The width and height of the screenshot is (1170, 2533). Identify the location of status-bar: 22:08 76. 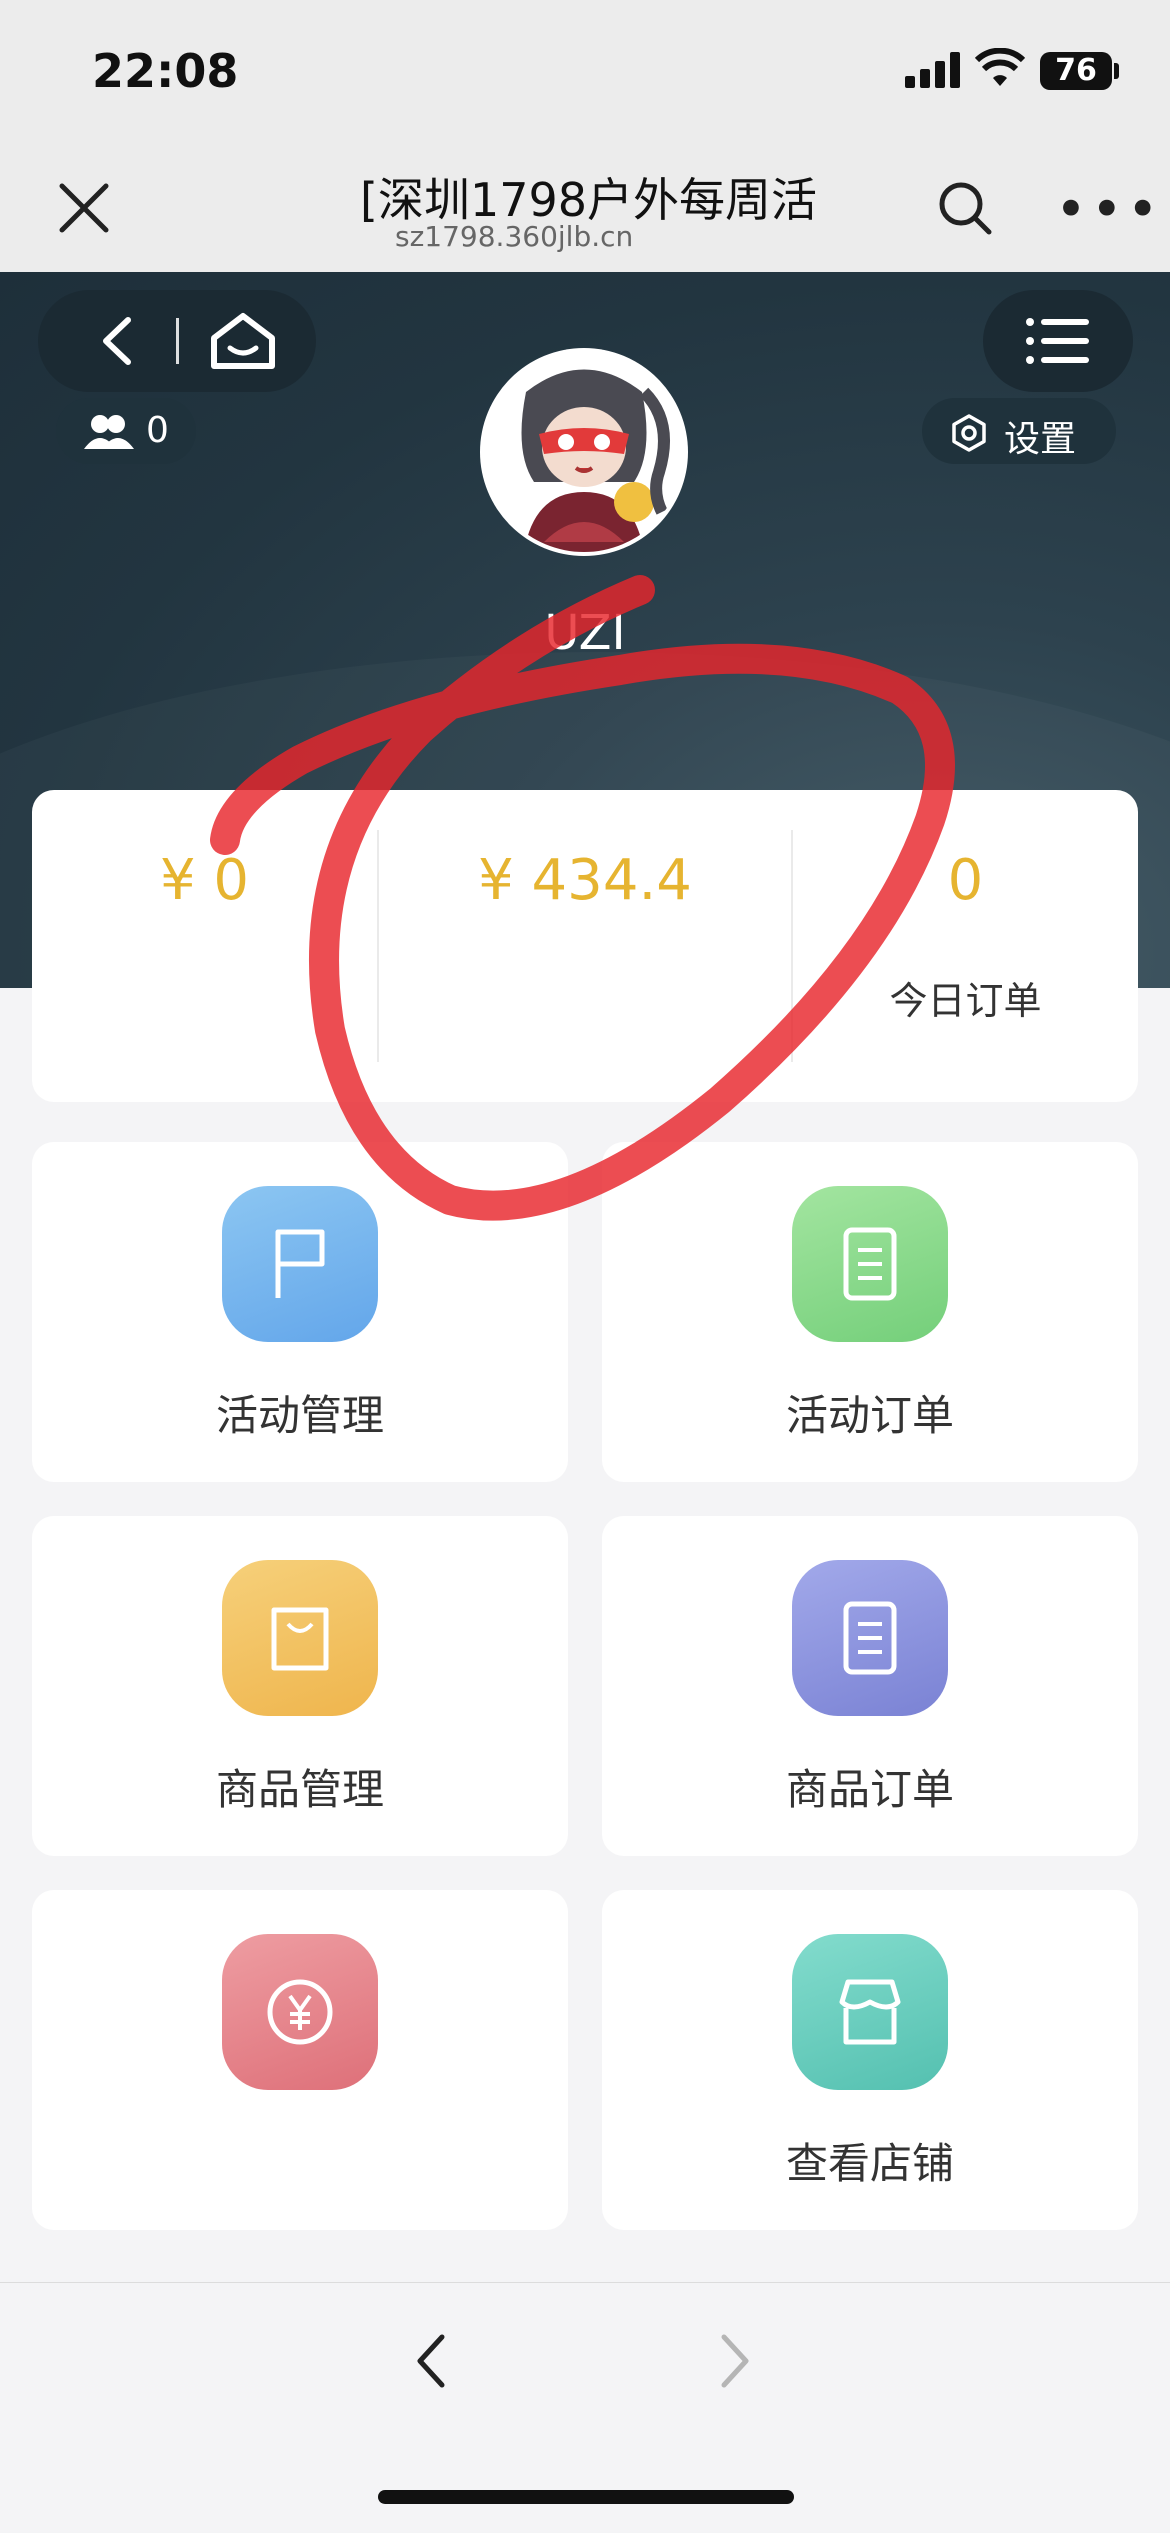
(585, 70).